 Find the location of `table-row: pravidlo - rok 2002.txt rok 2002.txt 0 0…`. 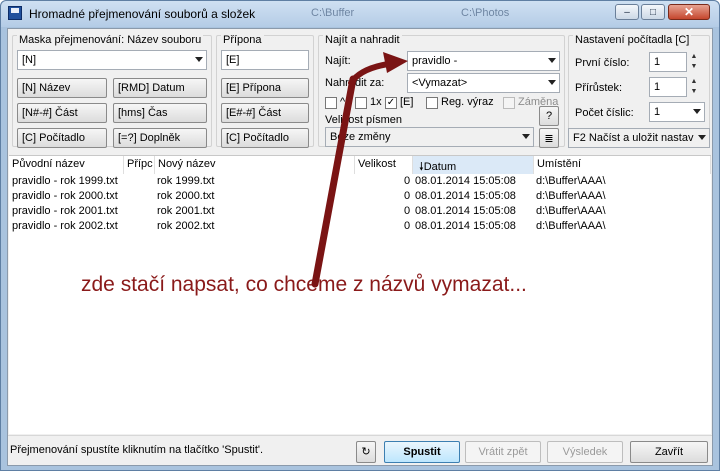

table-row: pravidlo - rok 2002.txt rok 2002.txt 0 0… is located at coordinates (360, 227).